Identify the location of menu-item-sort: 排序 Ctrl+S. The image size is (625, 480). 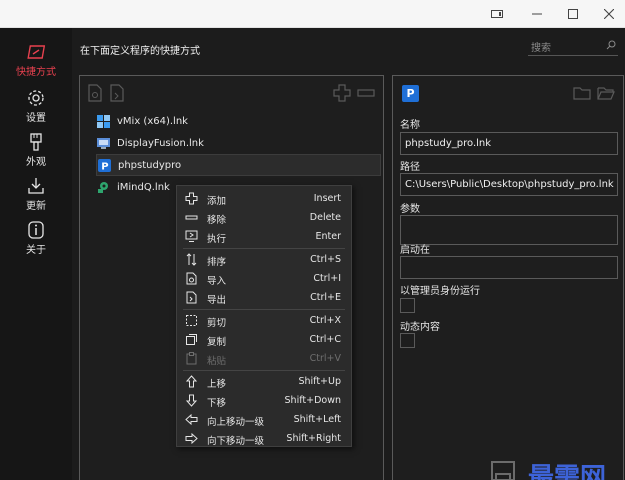
(264, 259).